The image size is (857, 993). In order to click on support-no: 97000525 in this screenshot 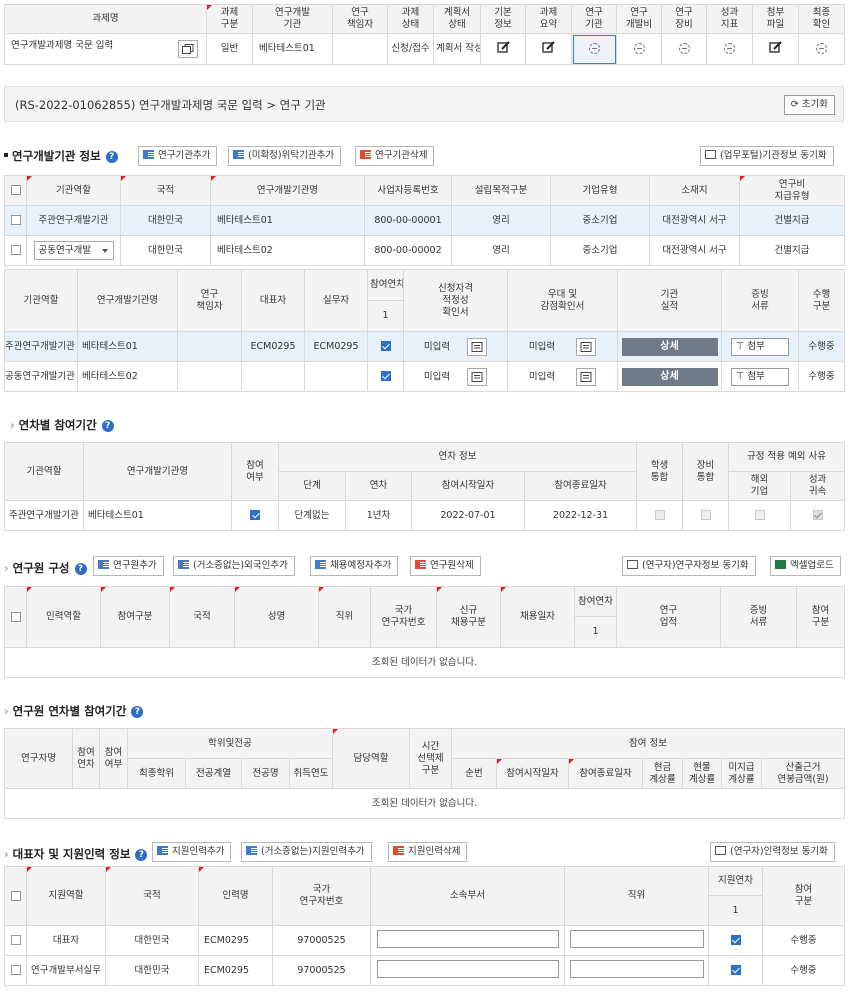, I will do `click(321, 970)`.